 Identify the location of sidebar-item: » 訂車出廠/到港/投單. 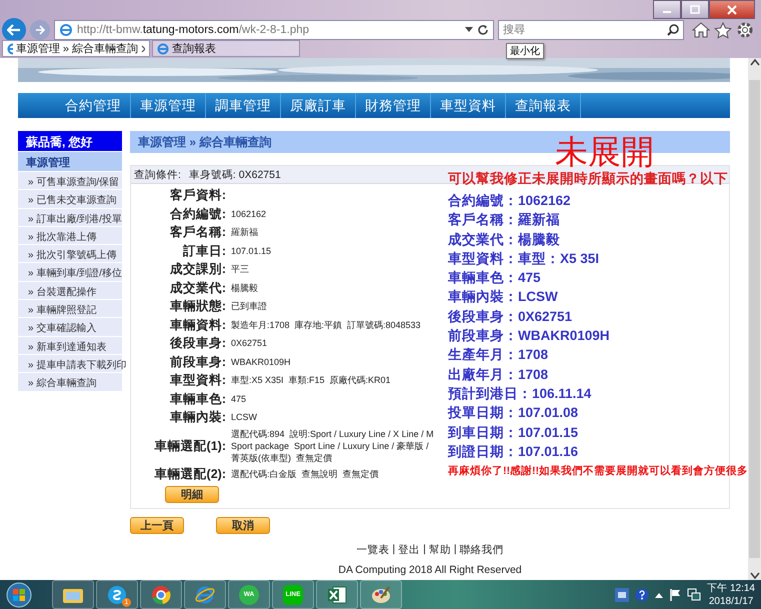
(70, 217).